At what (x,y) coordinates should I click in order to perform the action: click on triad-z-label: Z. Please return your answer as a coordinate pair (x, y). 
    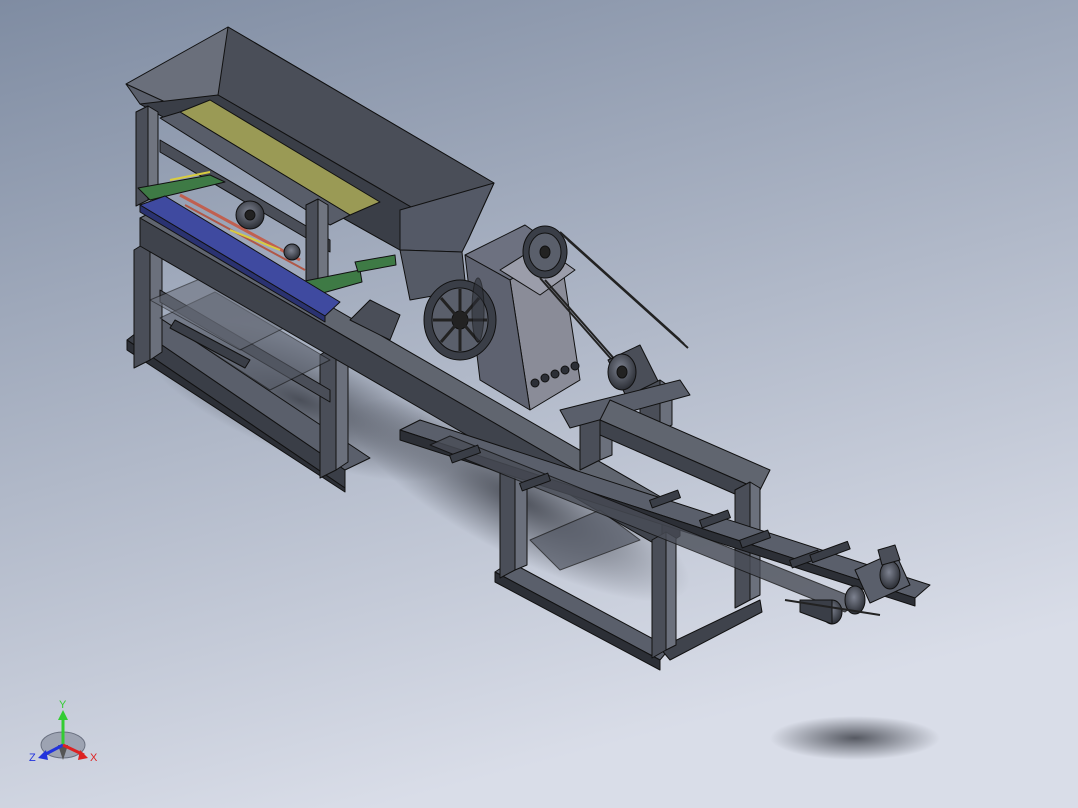
    Looking at the image, I should click on (32, 758).